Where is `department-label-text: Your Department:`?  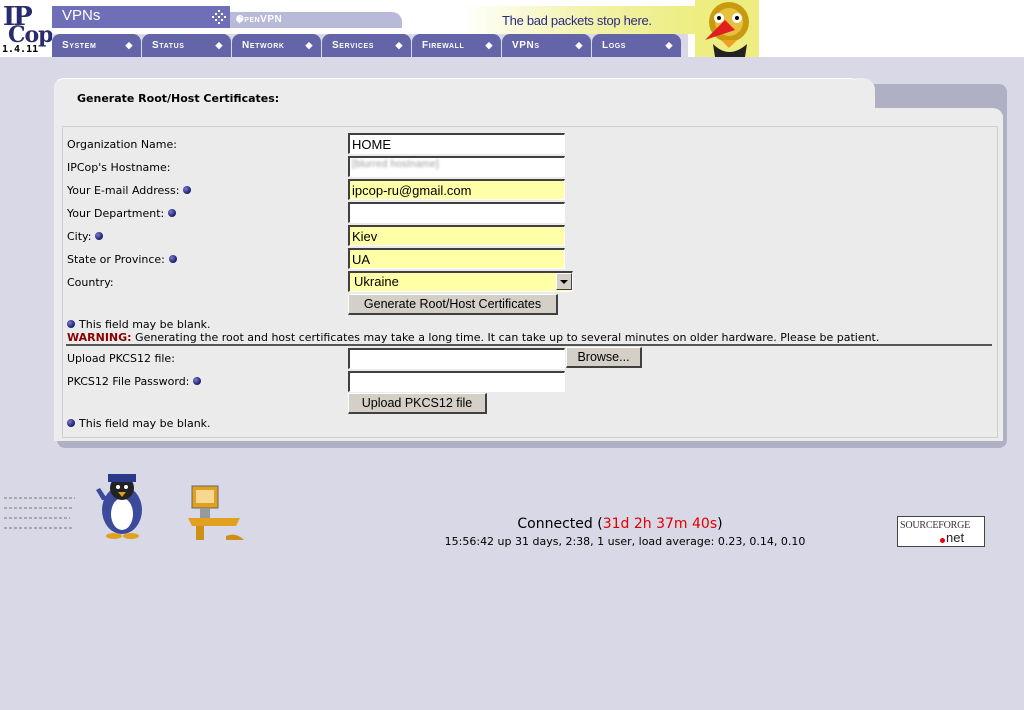 department-label-text: Your Department: is located at coordinates (116, 213).